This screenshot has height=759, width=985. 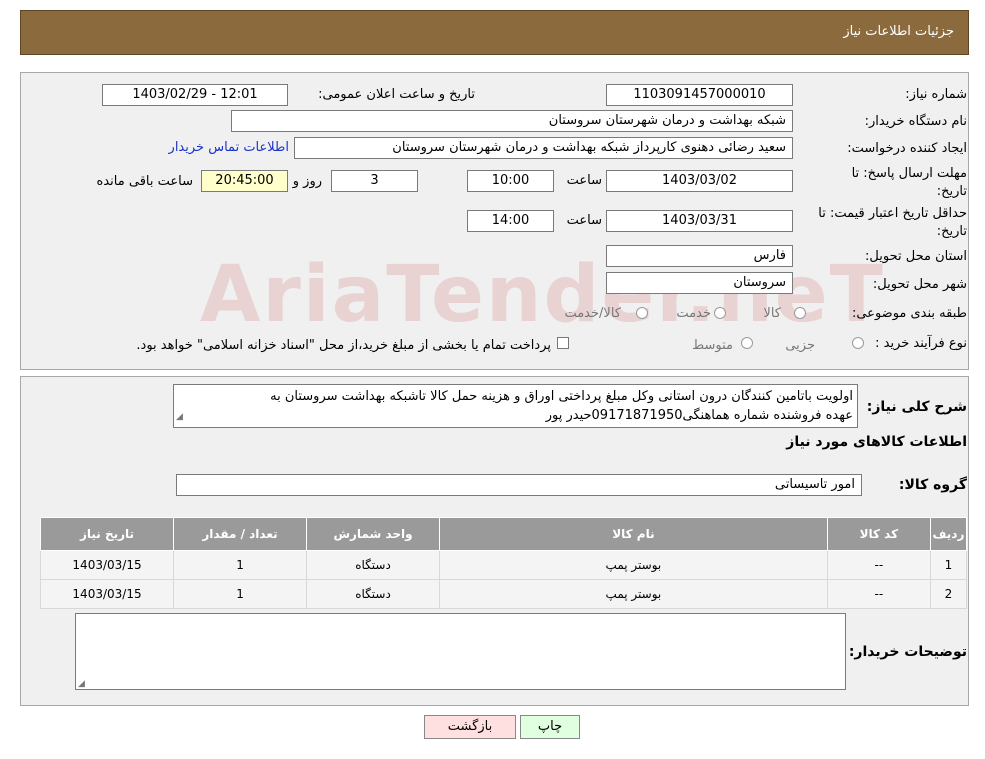 What do you see at coordinates (800, 313) in the screenshot?
I see `radio-goods` at bounding box center [800, 313].